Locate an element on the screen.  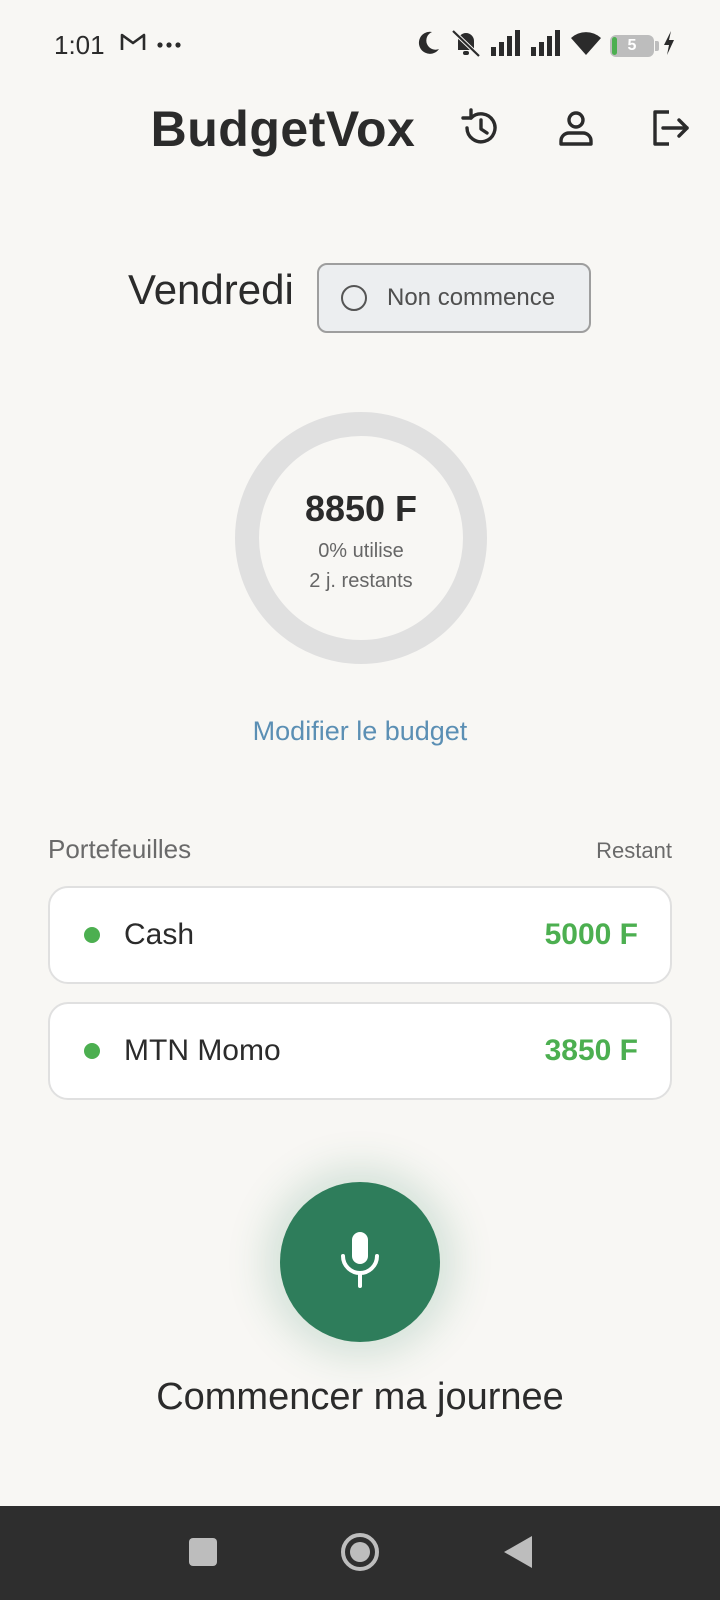
bell-off-icon is located at coordinates (466, 45).